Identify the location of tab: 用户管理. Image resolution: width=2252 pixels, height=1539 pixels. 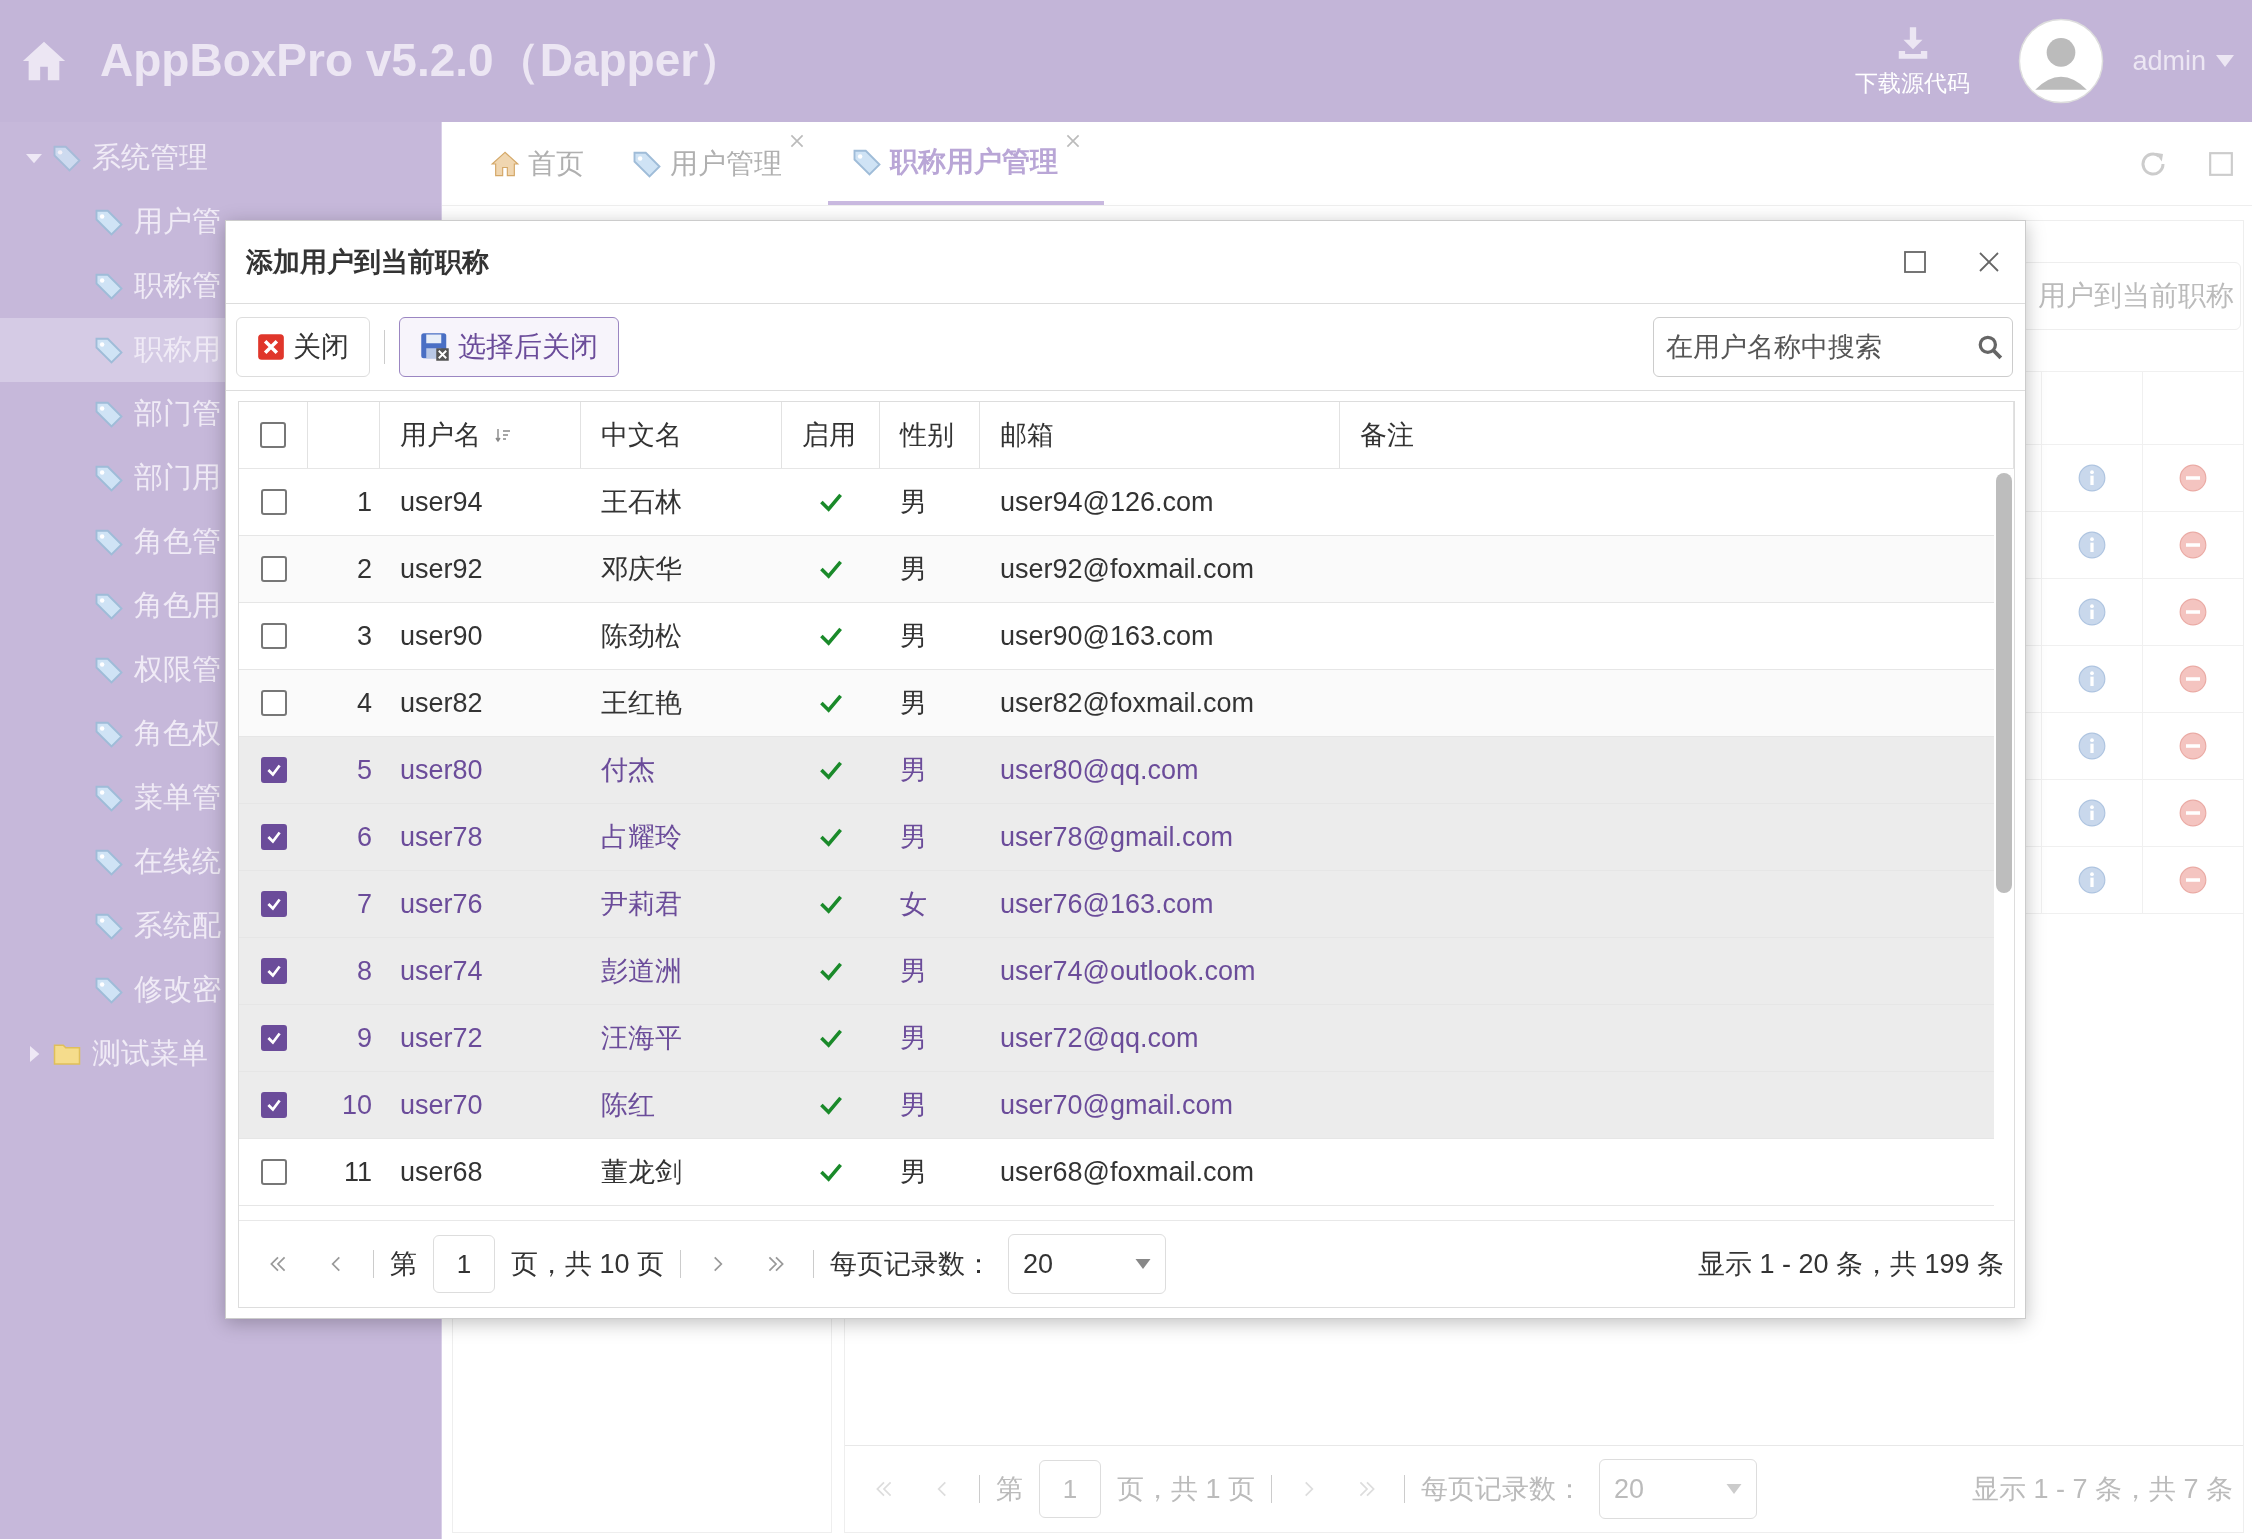
(718, 163).